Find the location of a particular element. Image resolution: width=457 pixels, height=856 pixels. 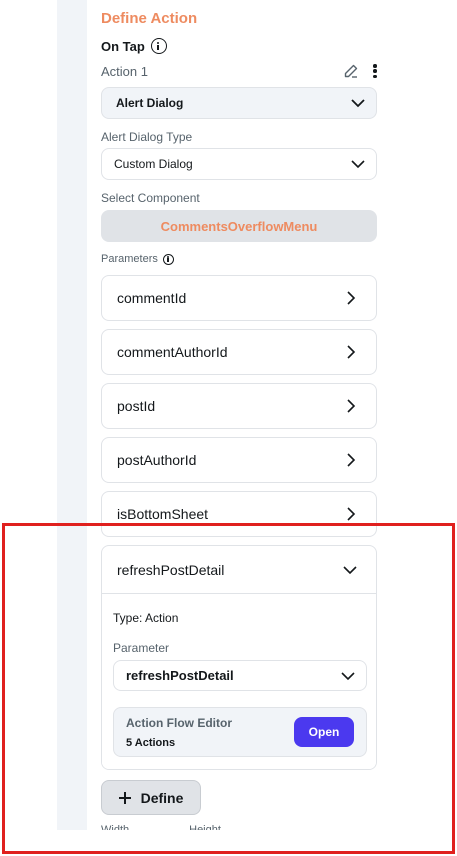

action-label: Action 1 is located at coordinates (124, 71).